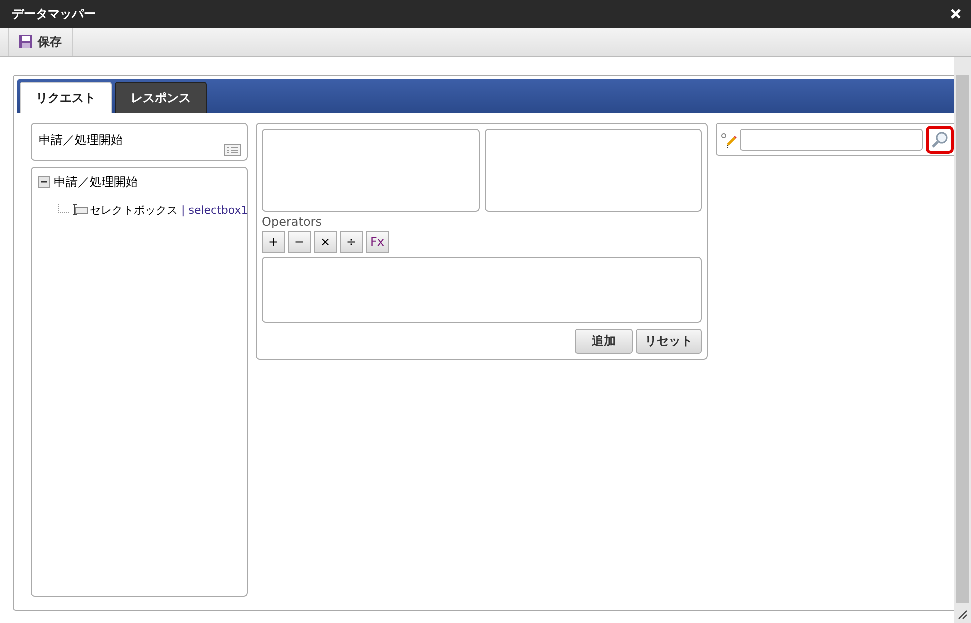  Describe the element at coordinates (273, 242) in the screenshot. I see `operator-button: +` at that location.